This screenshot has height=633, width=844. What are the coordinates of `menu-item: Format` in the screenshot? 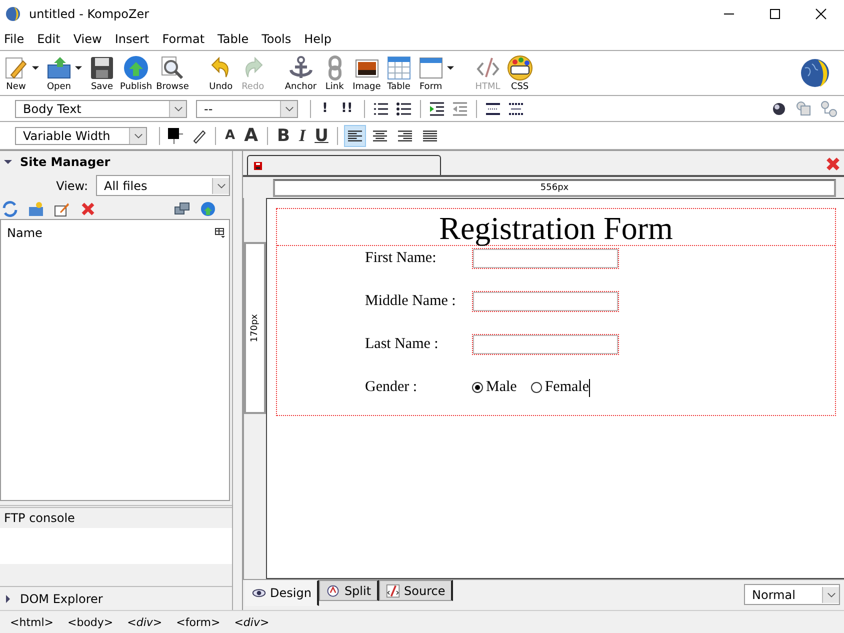 It's located at (183, 39).